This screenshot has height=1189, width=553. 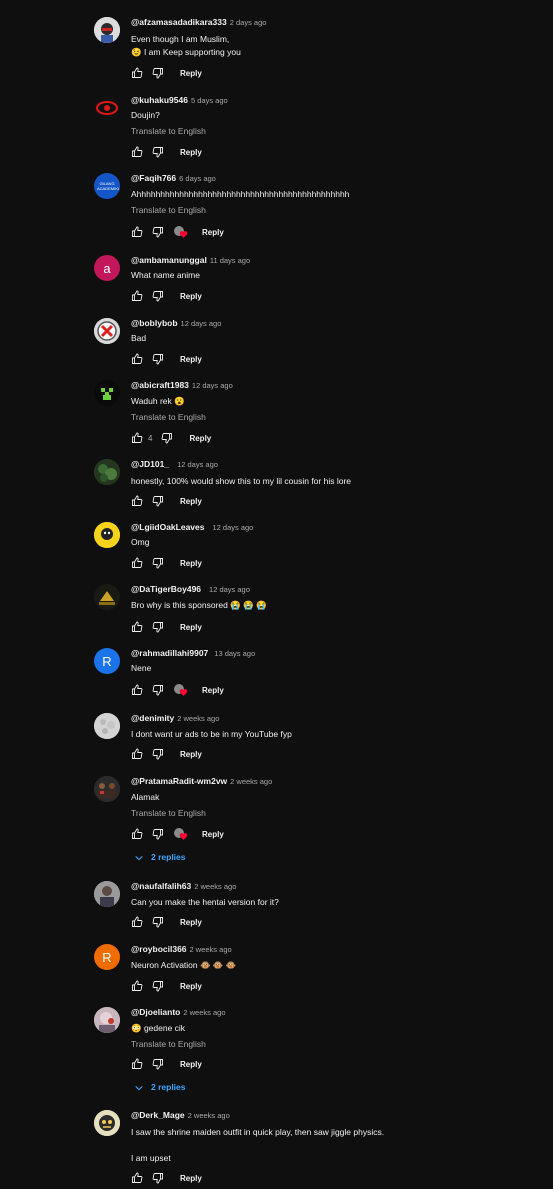 What do you see at coordinates (160, 857) in the screenshot?
I see `view-replies-button: 2 replies` at bounding box center [160, 857].